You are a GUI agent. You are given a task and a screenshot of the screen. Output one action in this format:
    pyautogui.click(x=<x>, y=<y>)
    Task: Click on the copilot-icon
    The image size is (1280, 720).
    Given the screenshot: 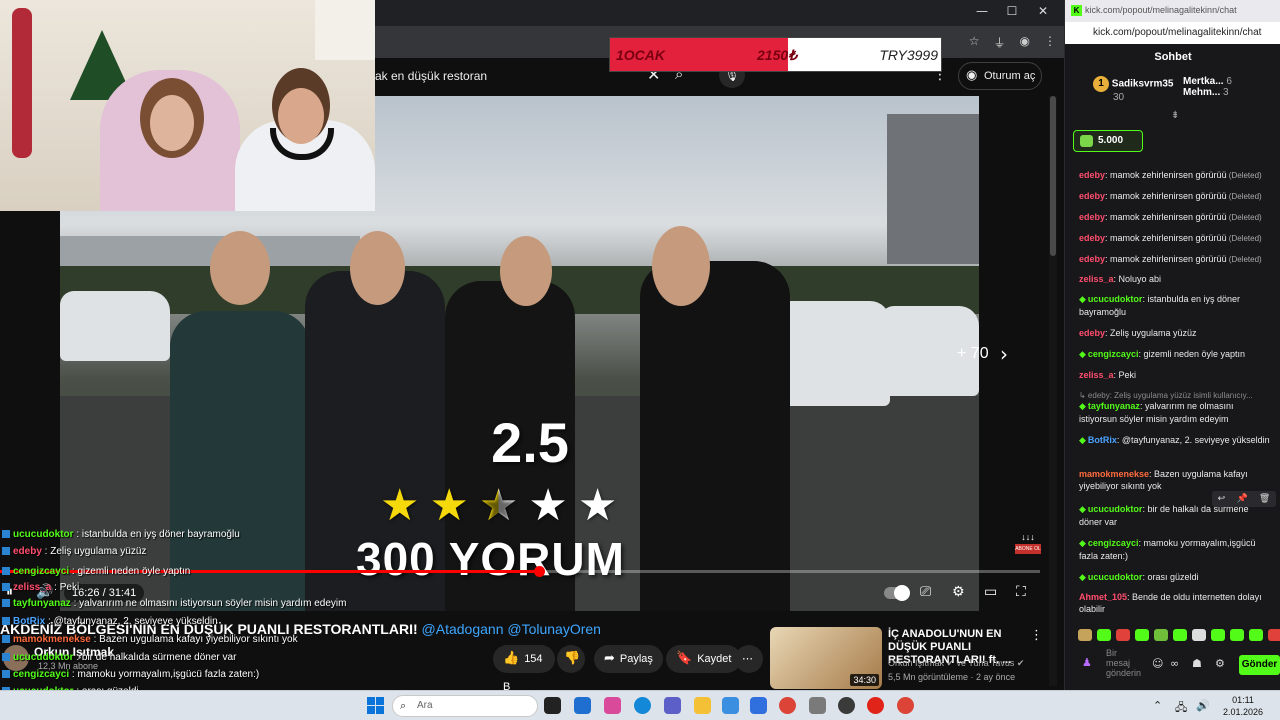 What is the action you would take?
    pyautogui.click(x=612, y=705)
    